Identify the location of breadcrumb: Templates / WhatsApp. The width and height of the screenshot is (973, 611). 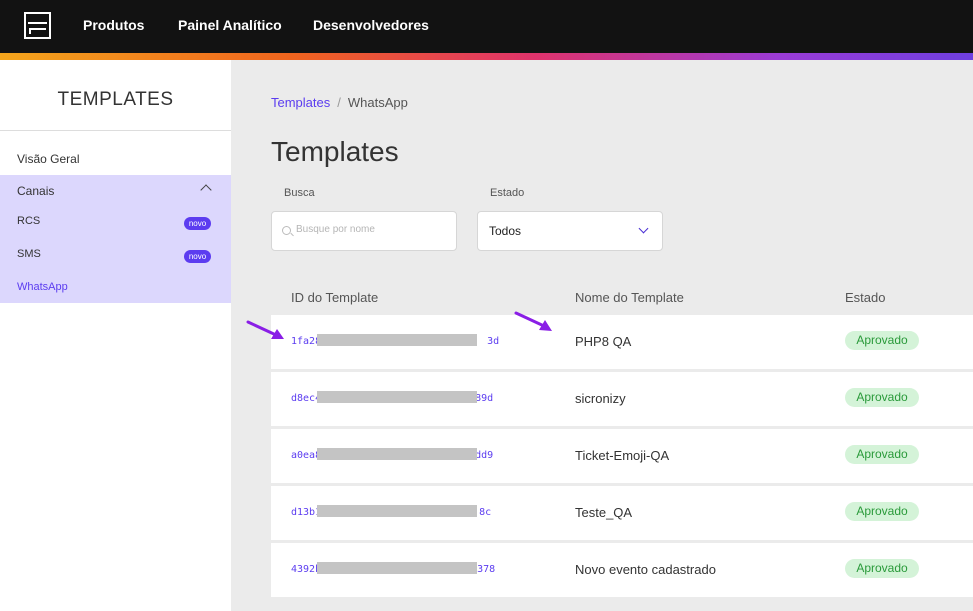
(339, 102).